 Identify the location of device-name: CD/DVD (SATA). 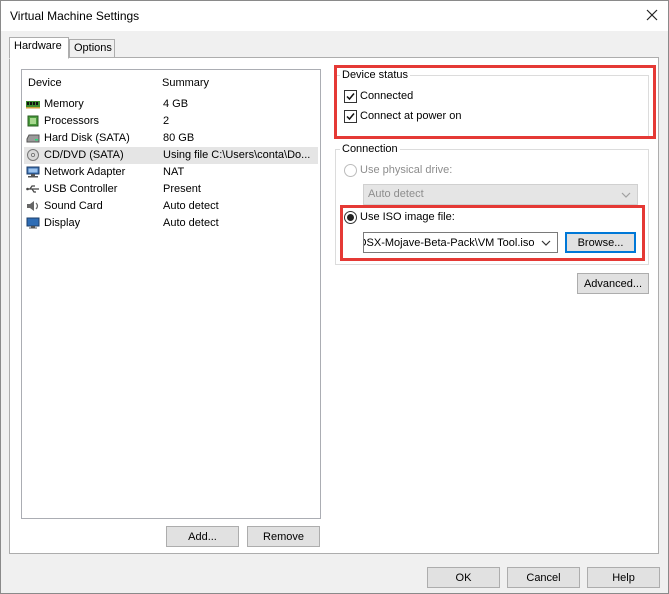
(84, 155).